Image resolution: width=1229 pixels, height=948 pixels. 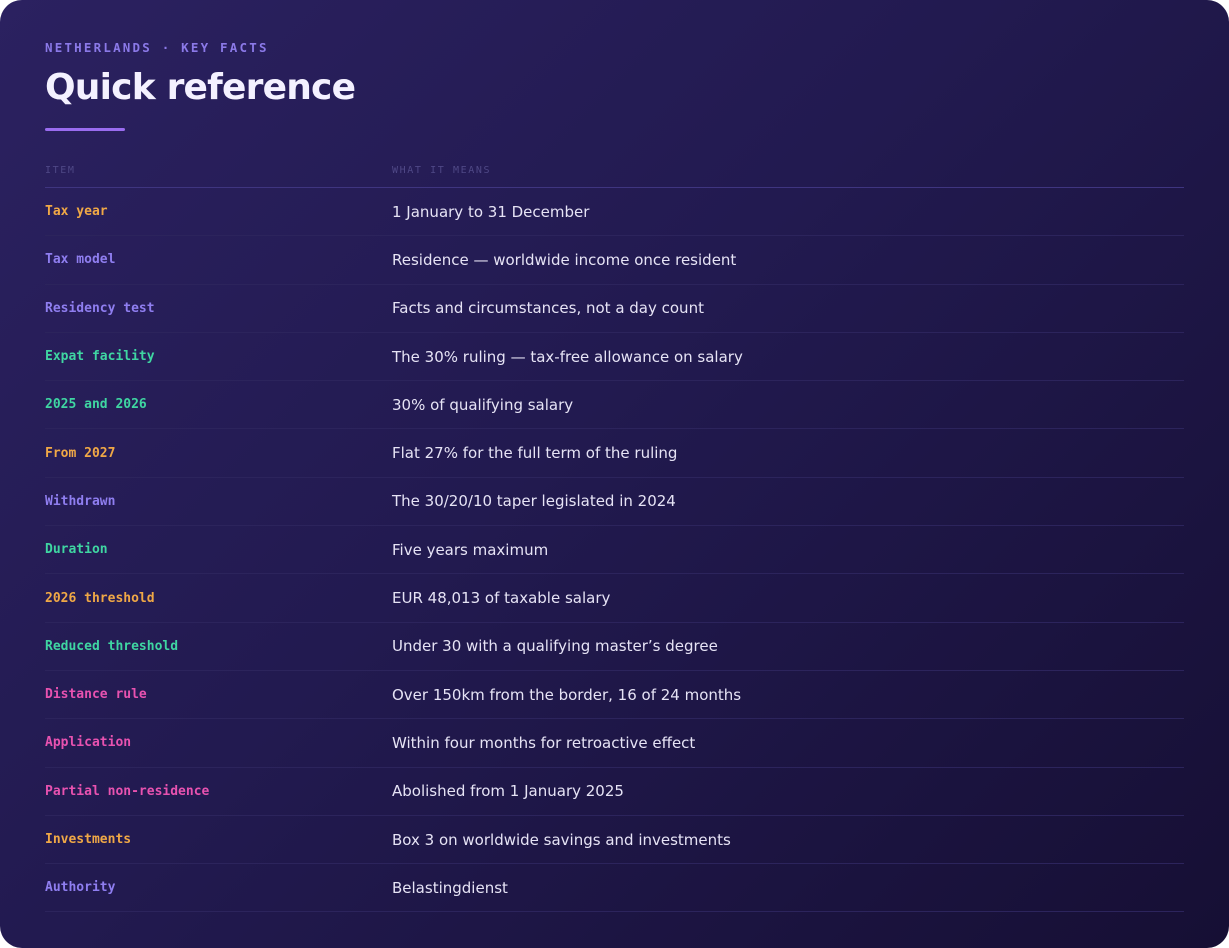 I want to click on title-accent-divider, so click(x=85, y=129).